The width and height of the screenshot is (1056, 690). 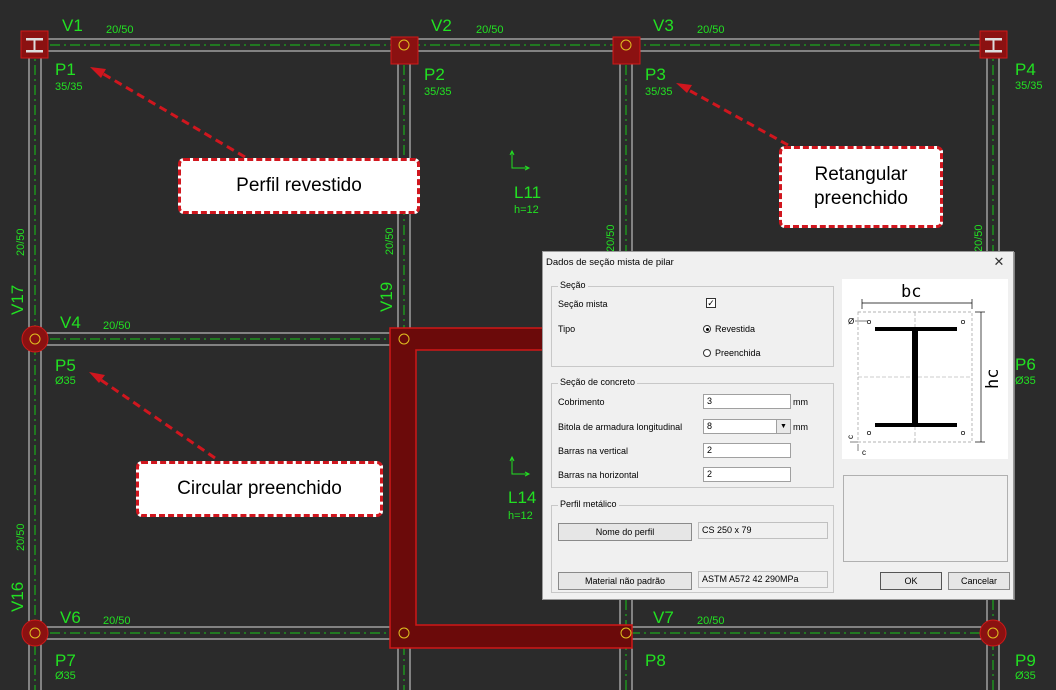 I want to click on callout-perfil-revestido-text: Perfil revestido, so click(x=299, y=185).